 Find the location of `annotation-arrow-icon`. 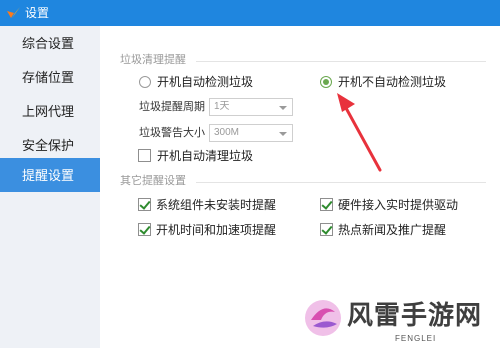

annotation-arrow-icon is located at coordinates (359, 132).